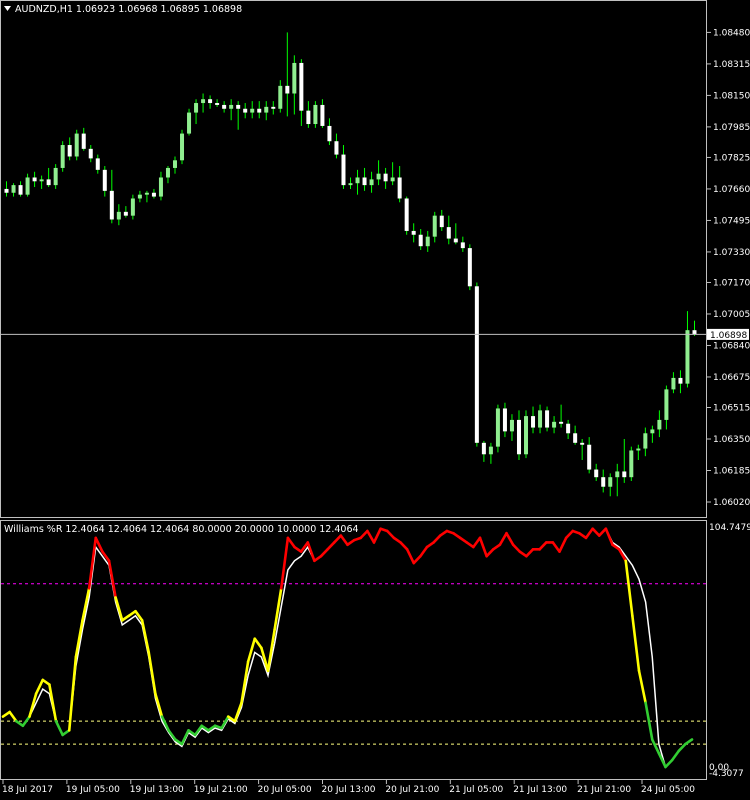 The height and width of the screenshot is (800, 750). Describe the element at coordinates (476, 790) in the screenshot. I see `time-tick-label: 21 Jul 05:00` at that location.